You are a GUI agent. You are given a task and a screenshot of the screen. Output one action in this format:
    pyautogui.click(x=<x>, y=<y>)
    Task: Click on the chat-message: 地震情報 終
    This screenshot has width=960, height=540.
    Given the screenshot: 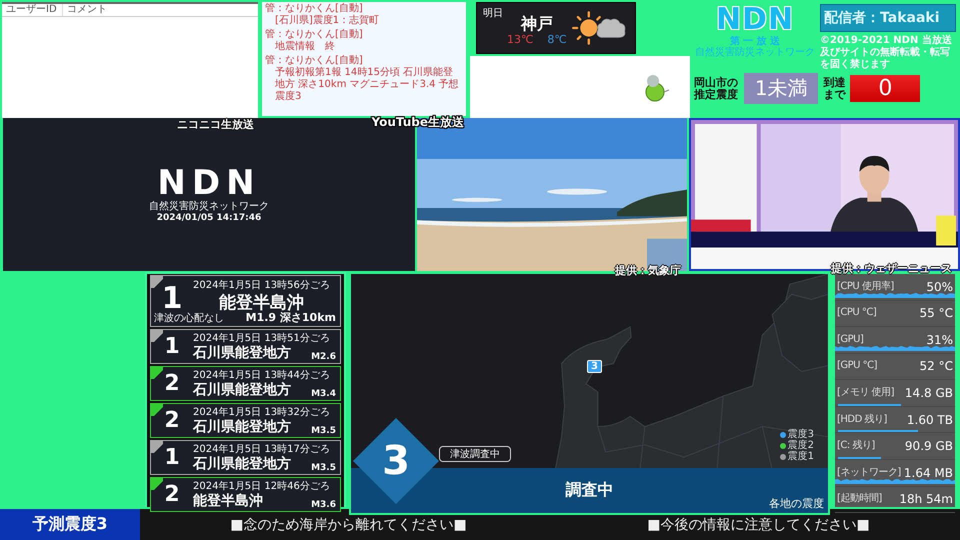 What is the action you would take?
    pyautogui.click(x=305, y=47)
    